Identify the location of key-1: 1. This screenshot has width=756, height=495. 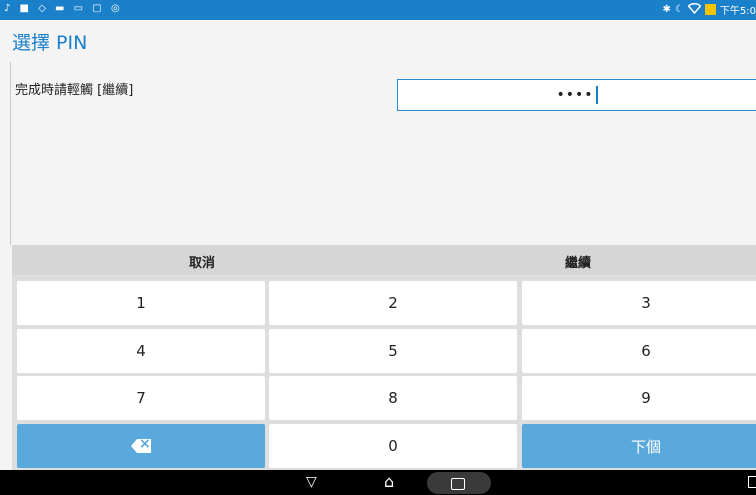
(141, 303).